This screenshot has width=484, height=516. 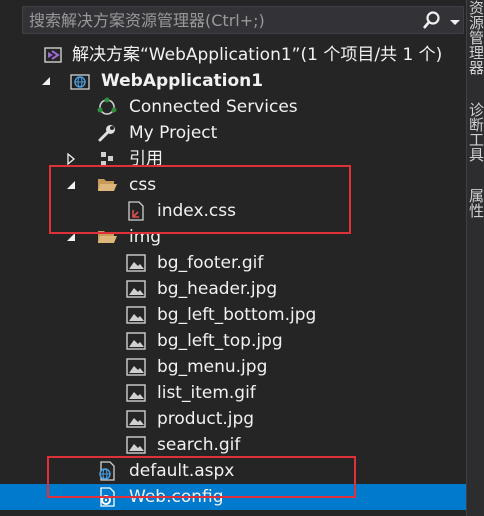 I want to click on tree-row-project: WebApplication1, so click(x=233, y=81).